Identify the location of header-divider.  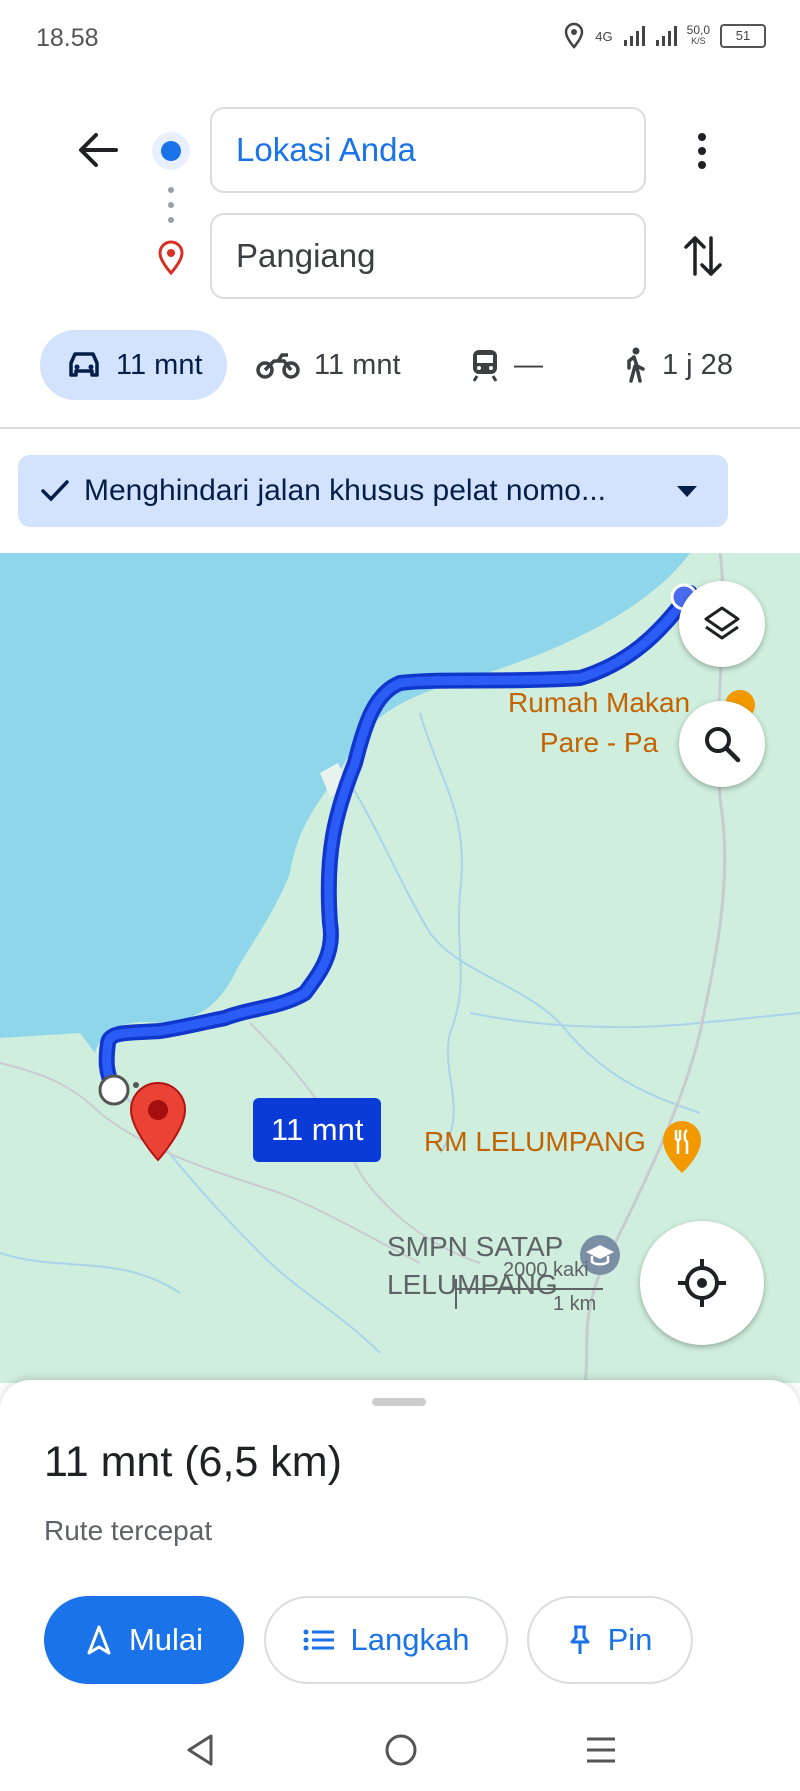
(400, 428).